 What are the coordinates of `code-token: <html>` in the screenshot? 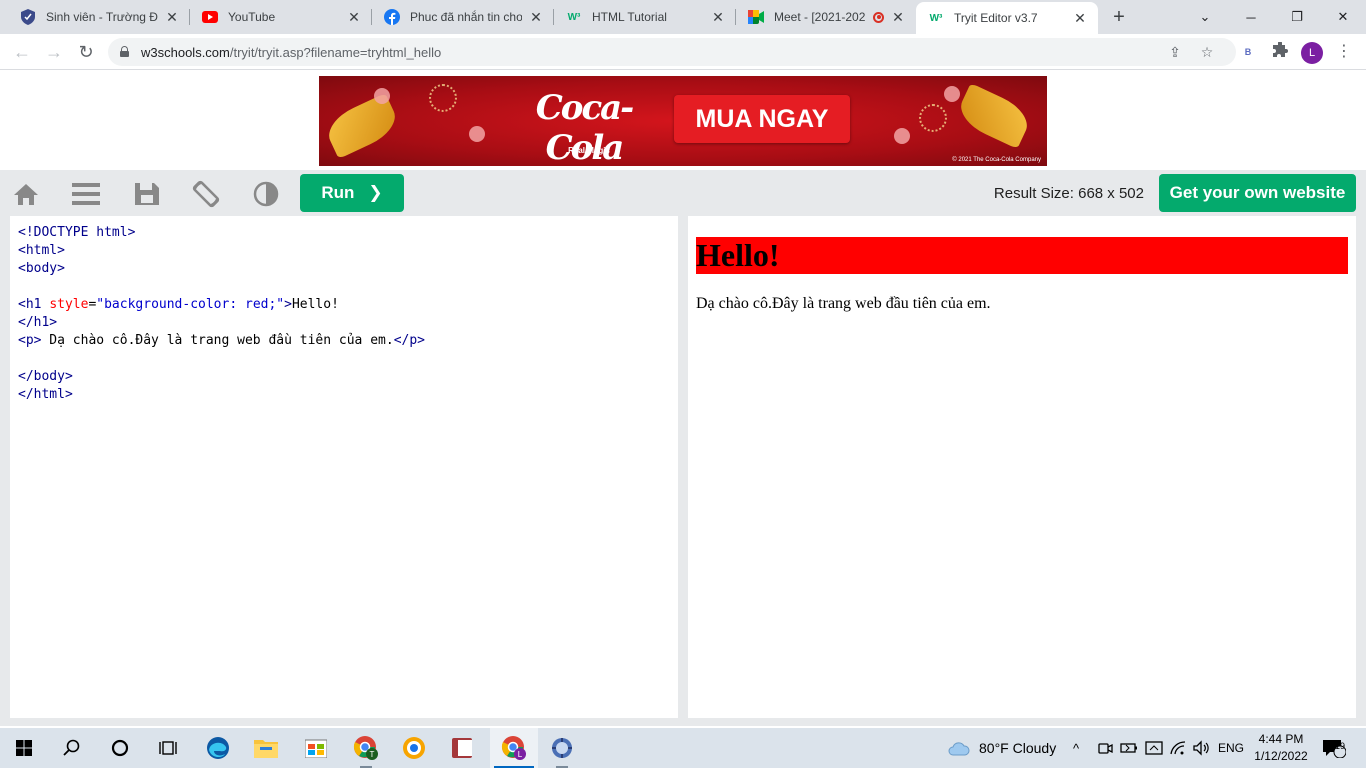 It's located at (41, 250).